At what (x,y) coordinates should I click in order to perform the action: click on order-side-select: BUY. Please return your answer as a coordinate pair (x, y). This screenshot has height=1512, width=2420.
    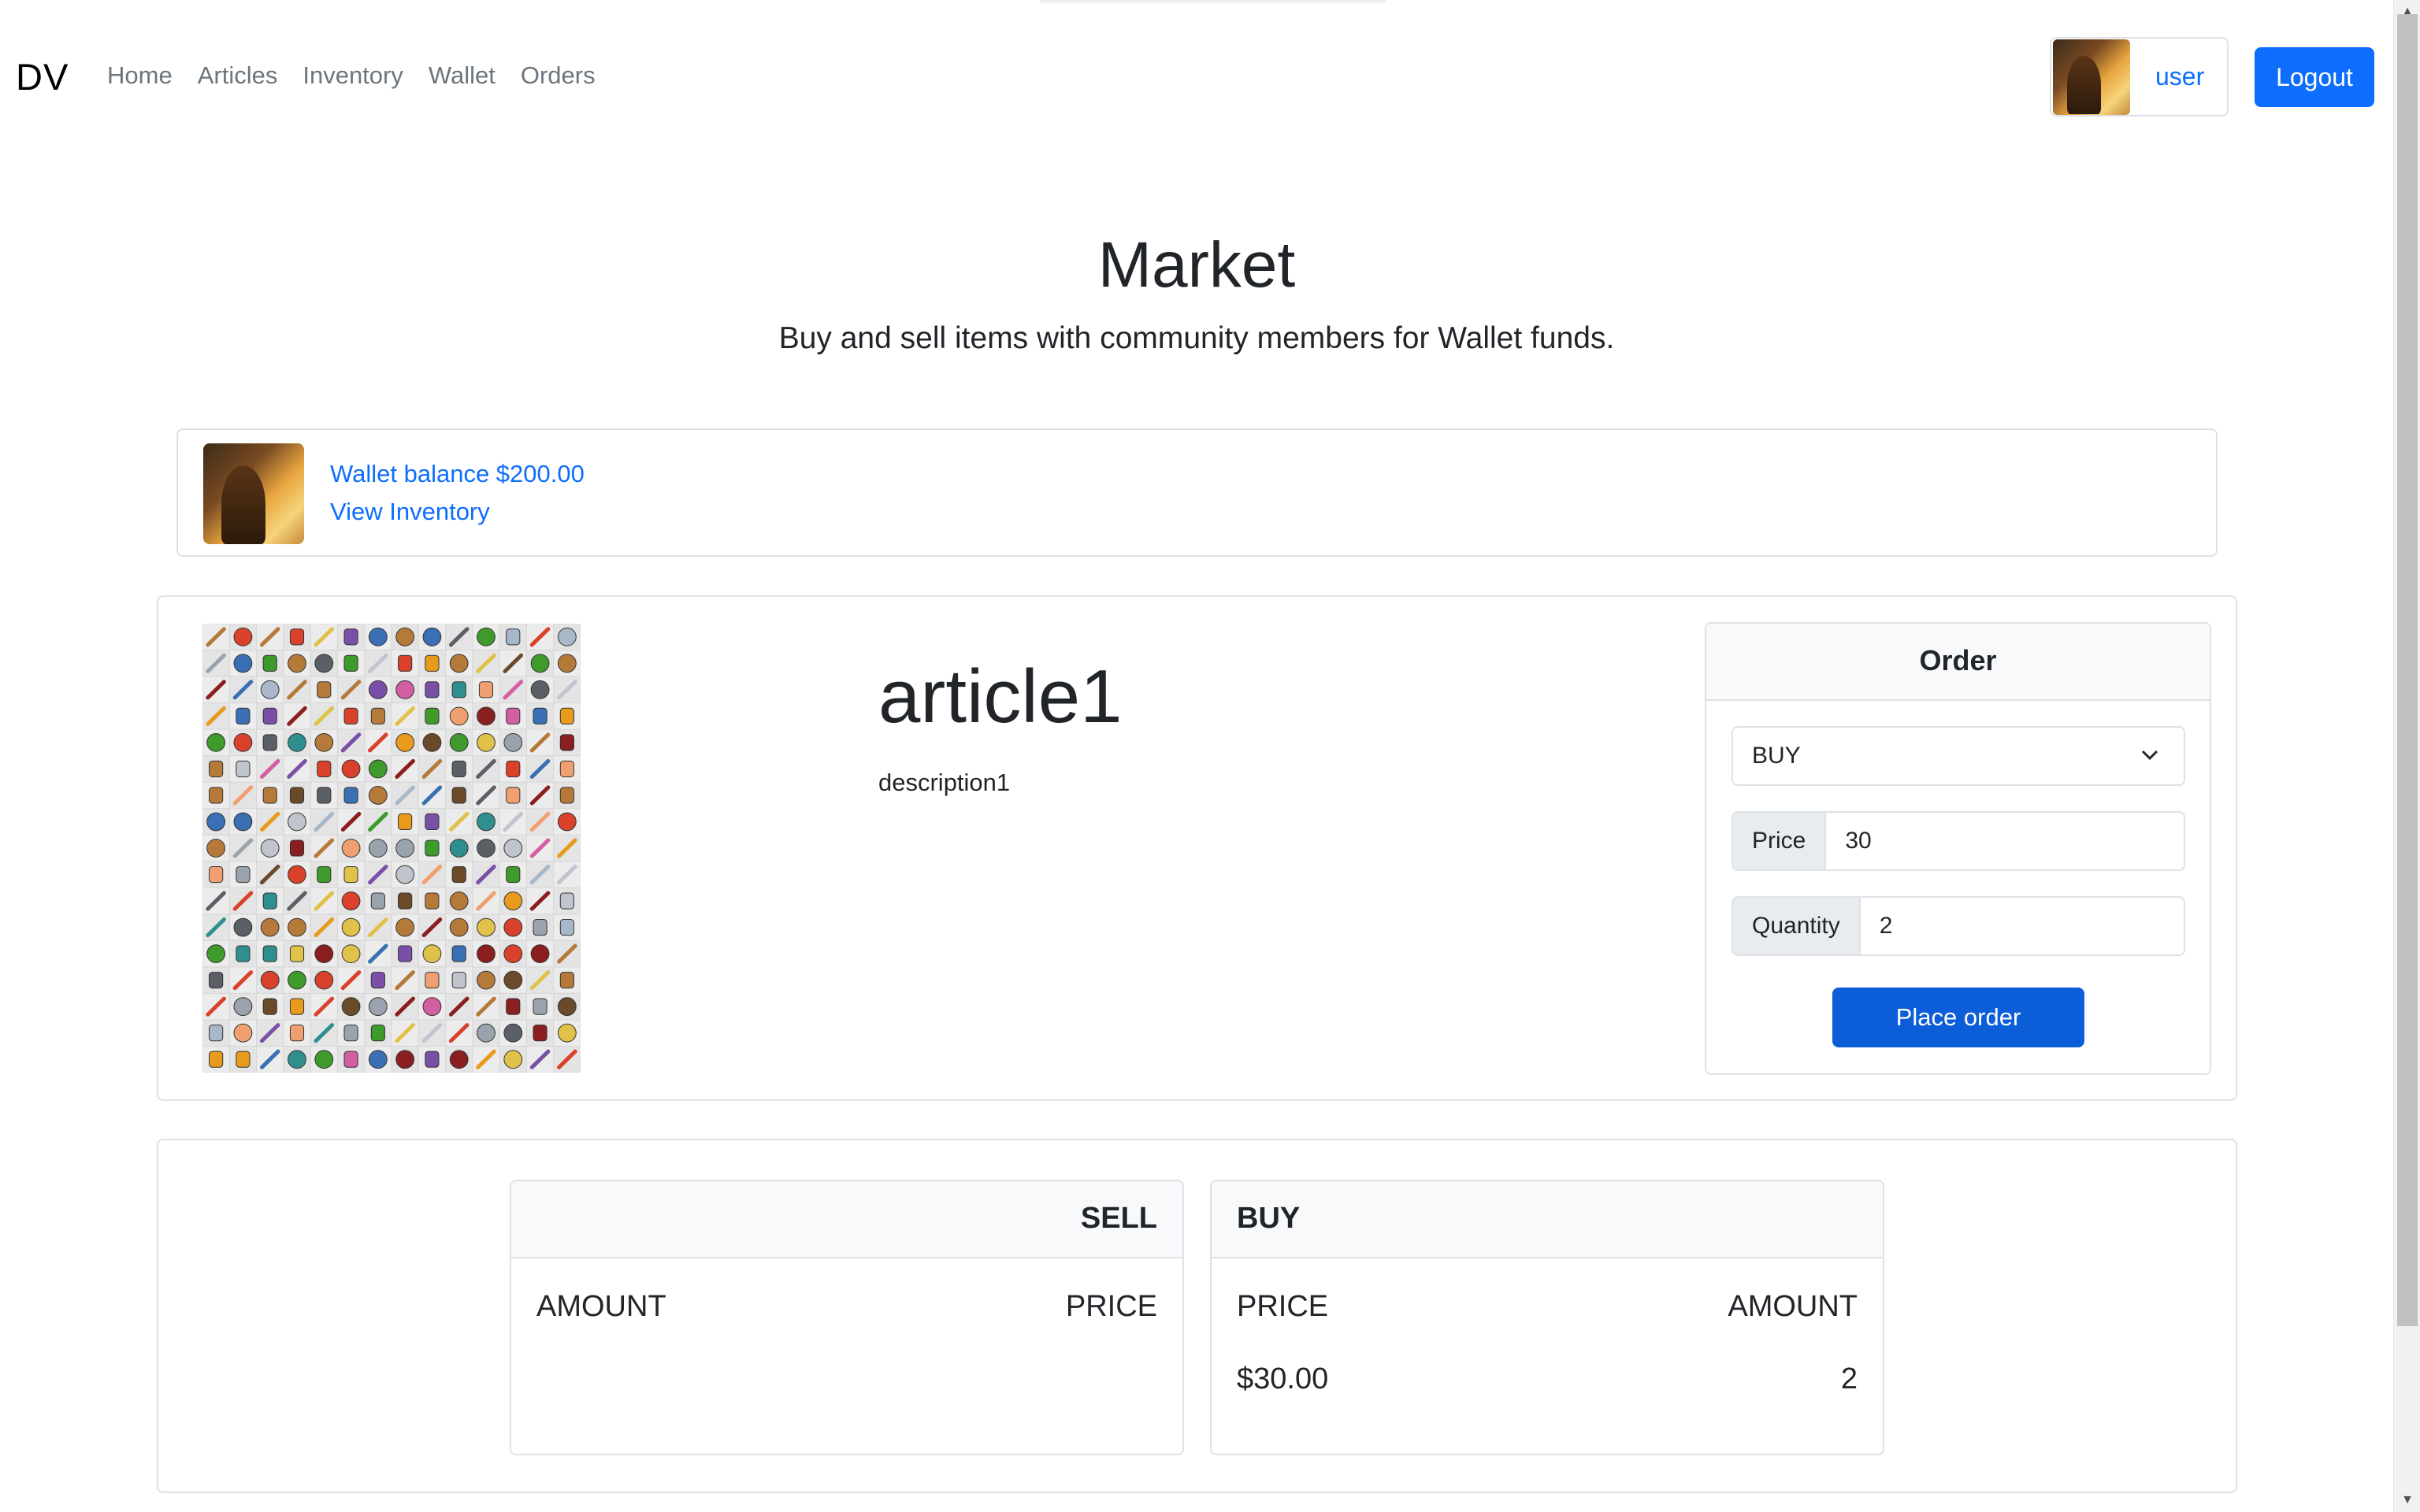
    Looking at the image, I should click on (1958, 756).